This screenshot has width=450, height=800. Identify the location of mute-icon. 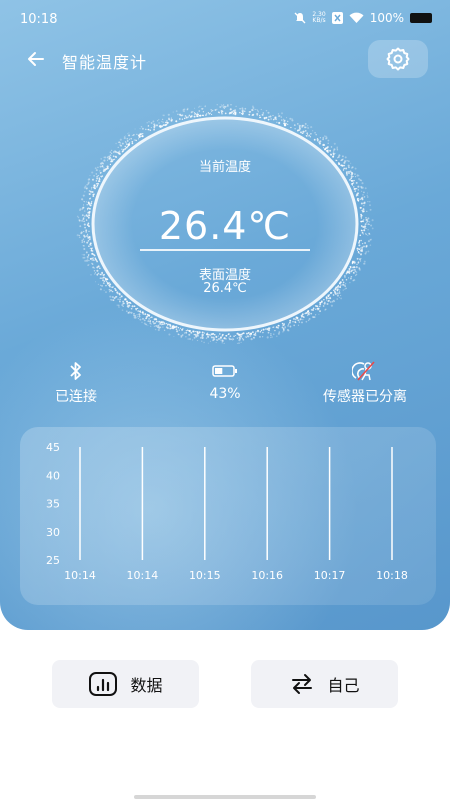
(300, 18).